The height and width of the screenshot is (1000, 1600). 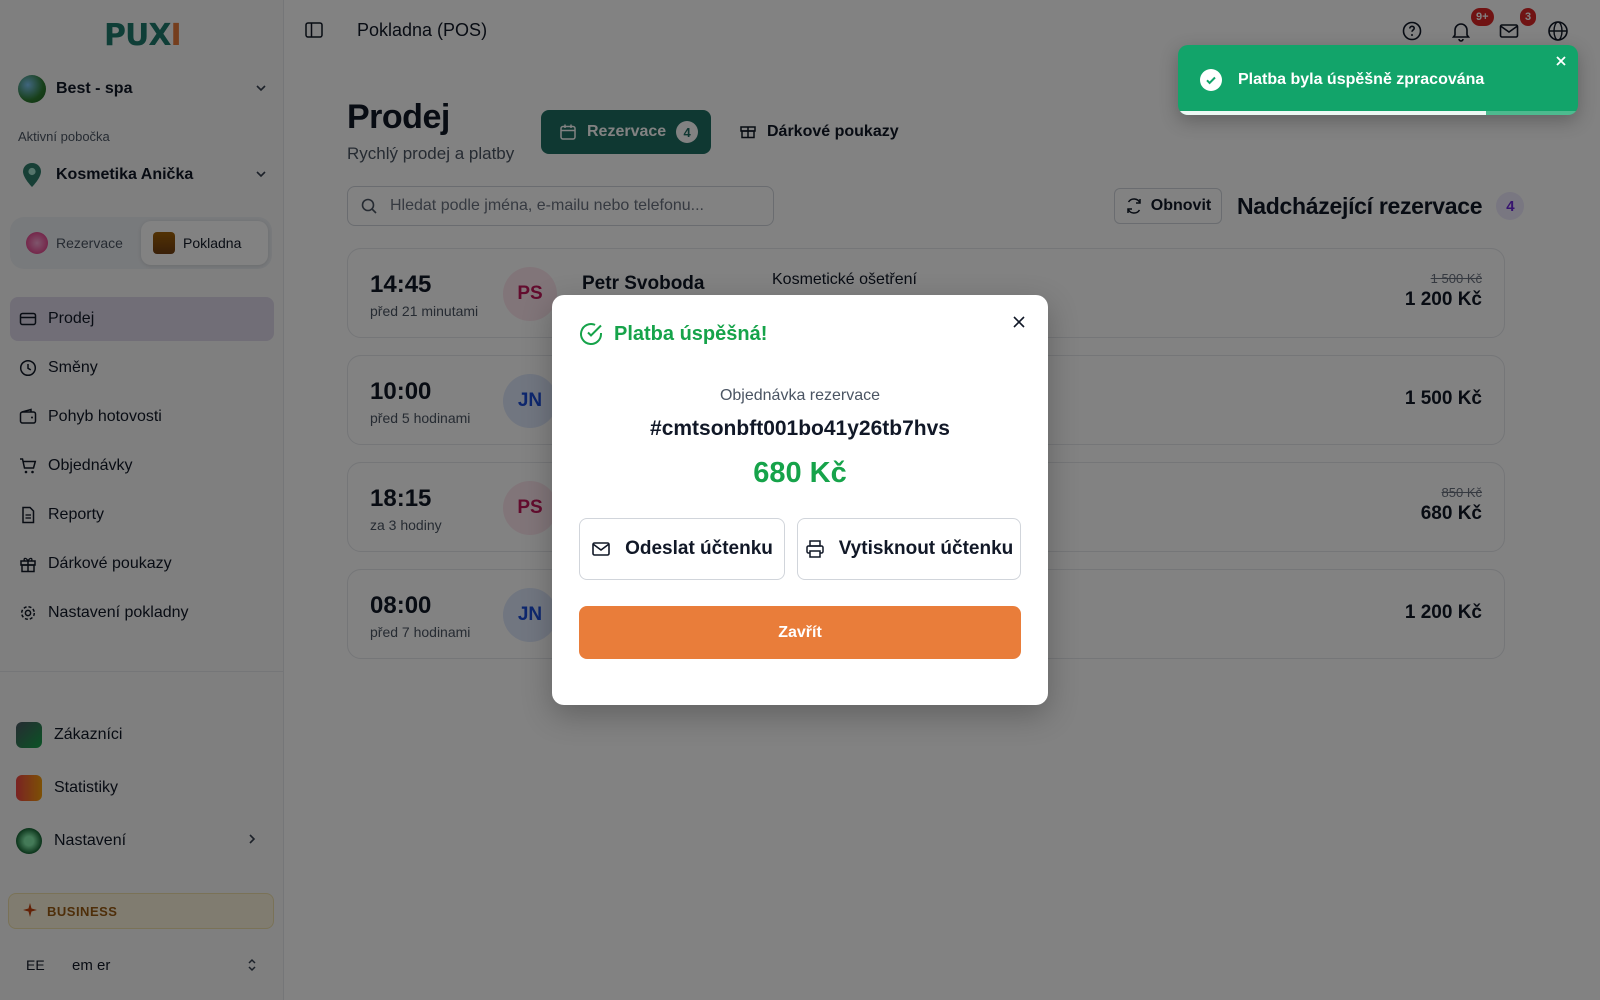 I want to click on order-id: #cmtsonbft001bo41y26tb7hvs, so click(x=800, y=428).